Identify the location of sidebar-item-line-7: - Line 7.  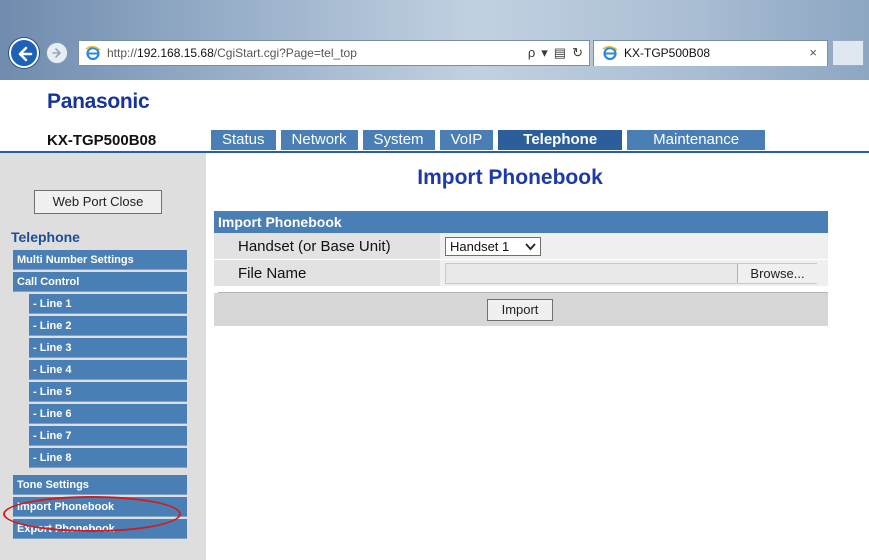
(108, 436).